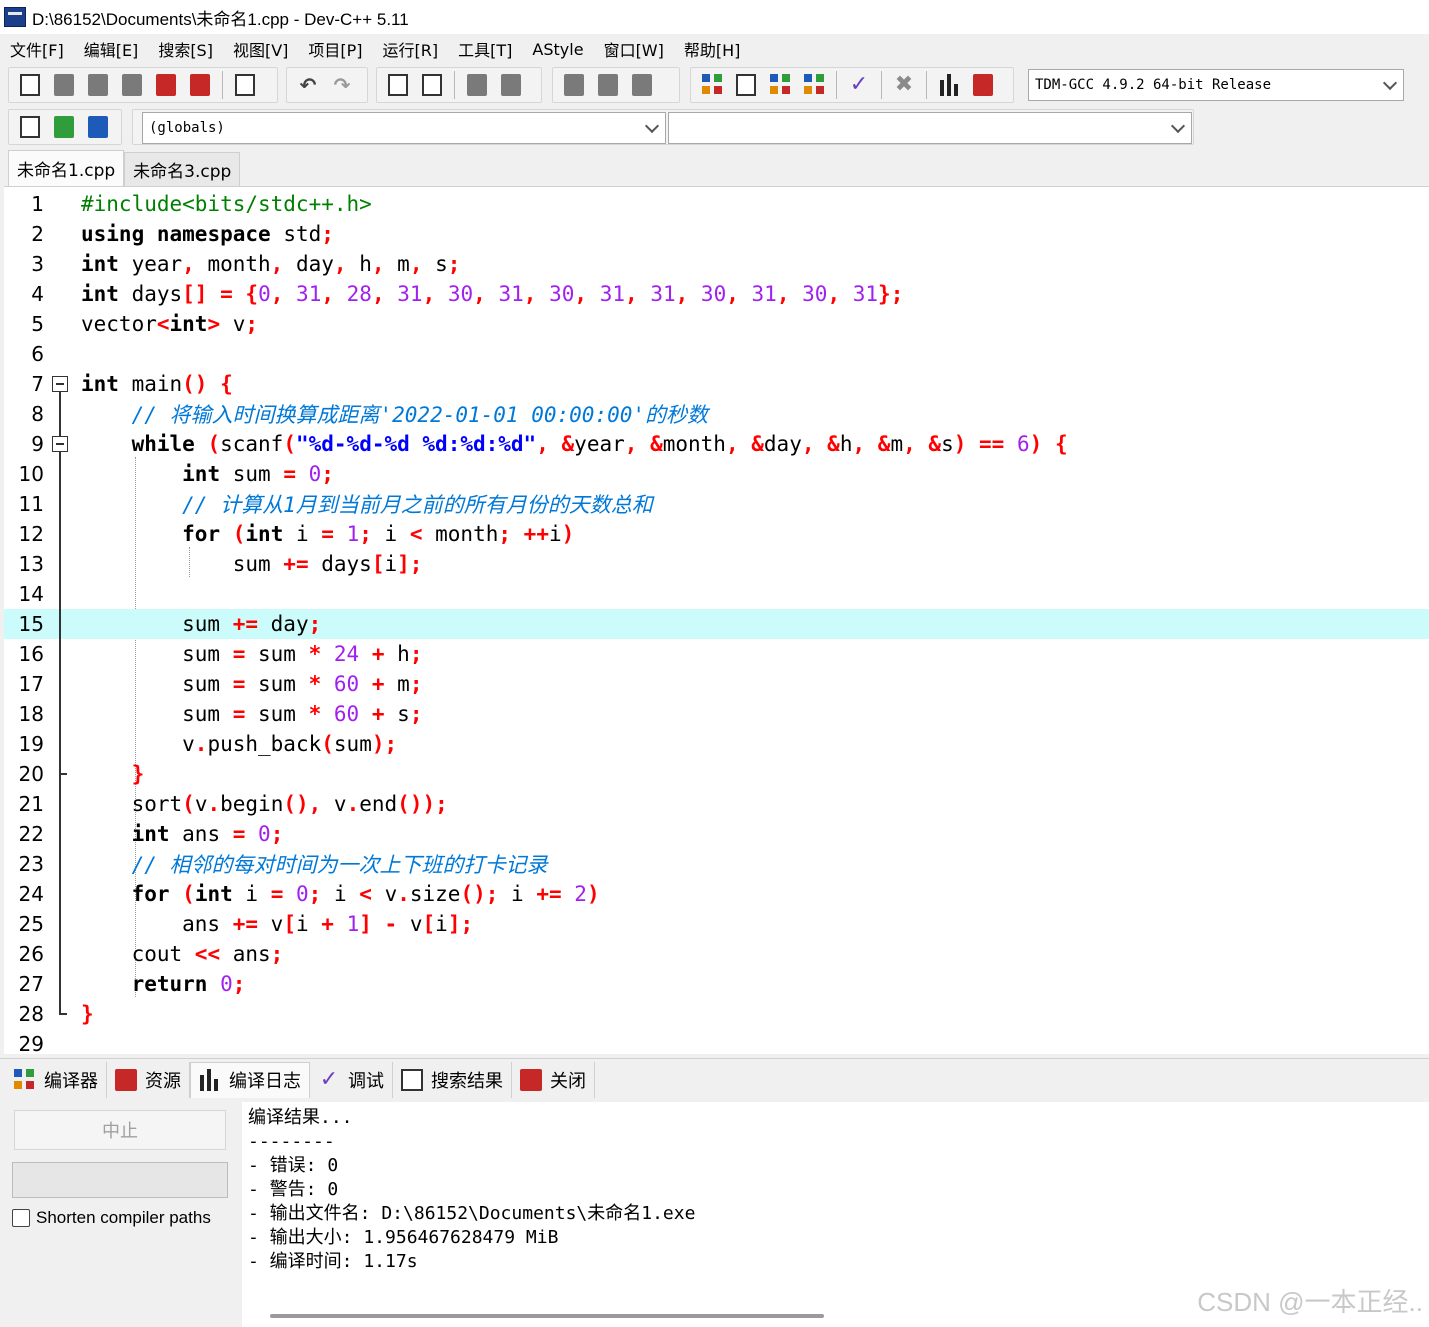 The height and width of the screenshot is (1327, 1429). What do you see at coordinates (712, 85) in the screenshot?
I see `compile-button` at bounding box center [712, 85].